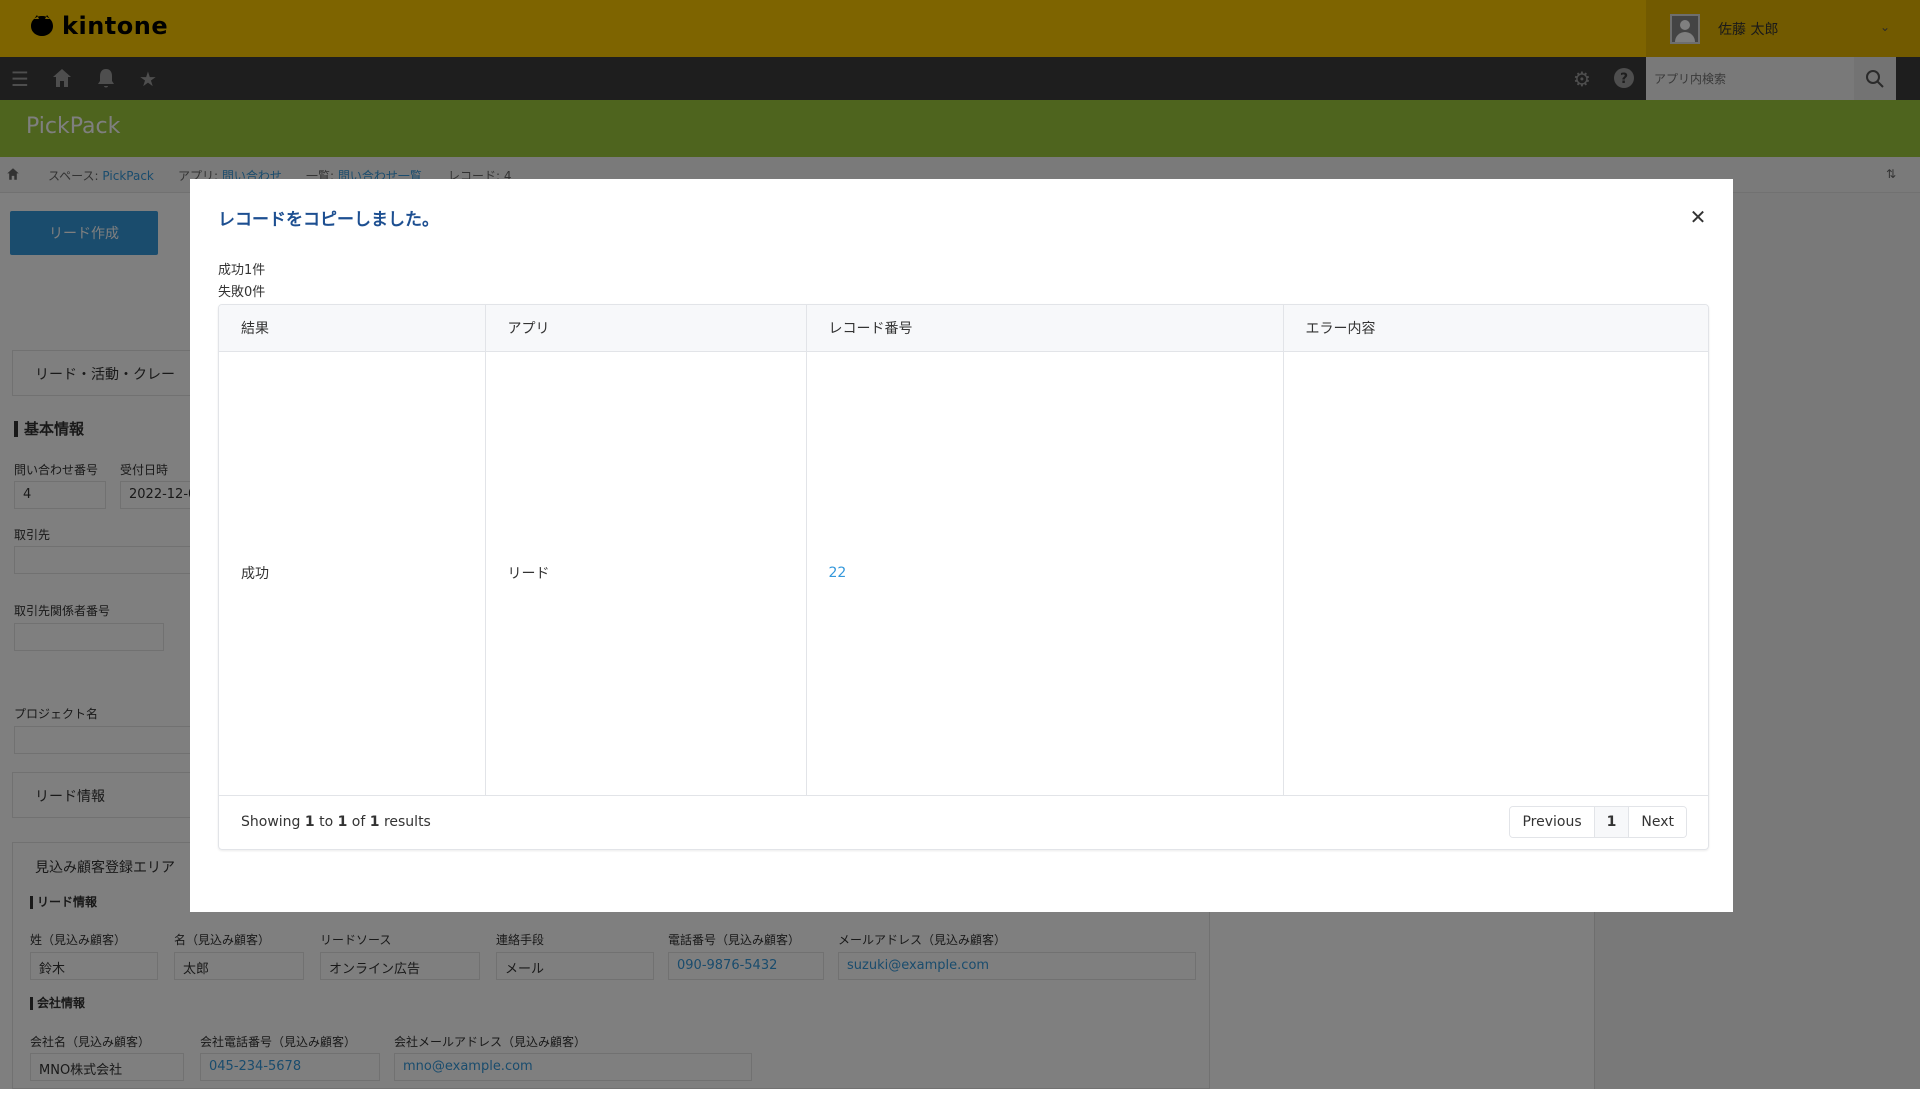 This screenshot has height=1113, width=1920. I want to click on column-header-record-no: レコード番号, so click(1045, 328).